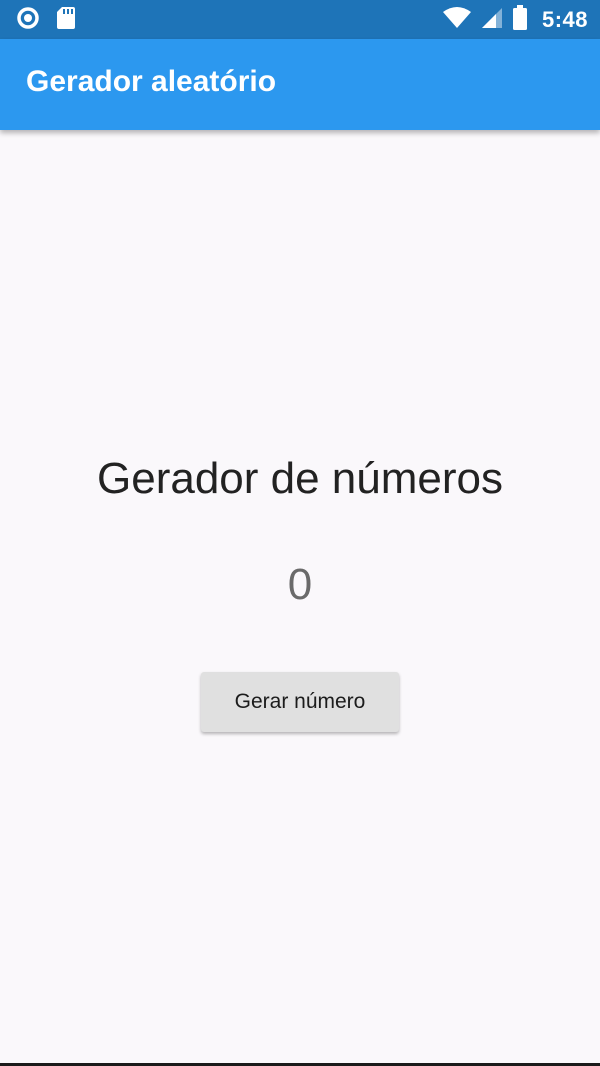  I want to click on generated-number: 0, so click(300, 584).